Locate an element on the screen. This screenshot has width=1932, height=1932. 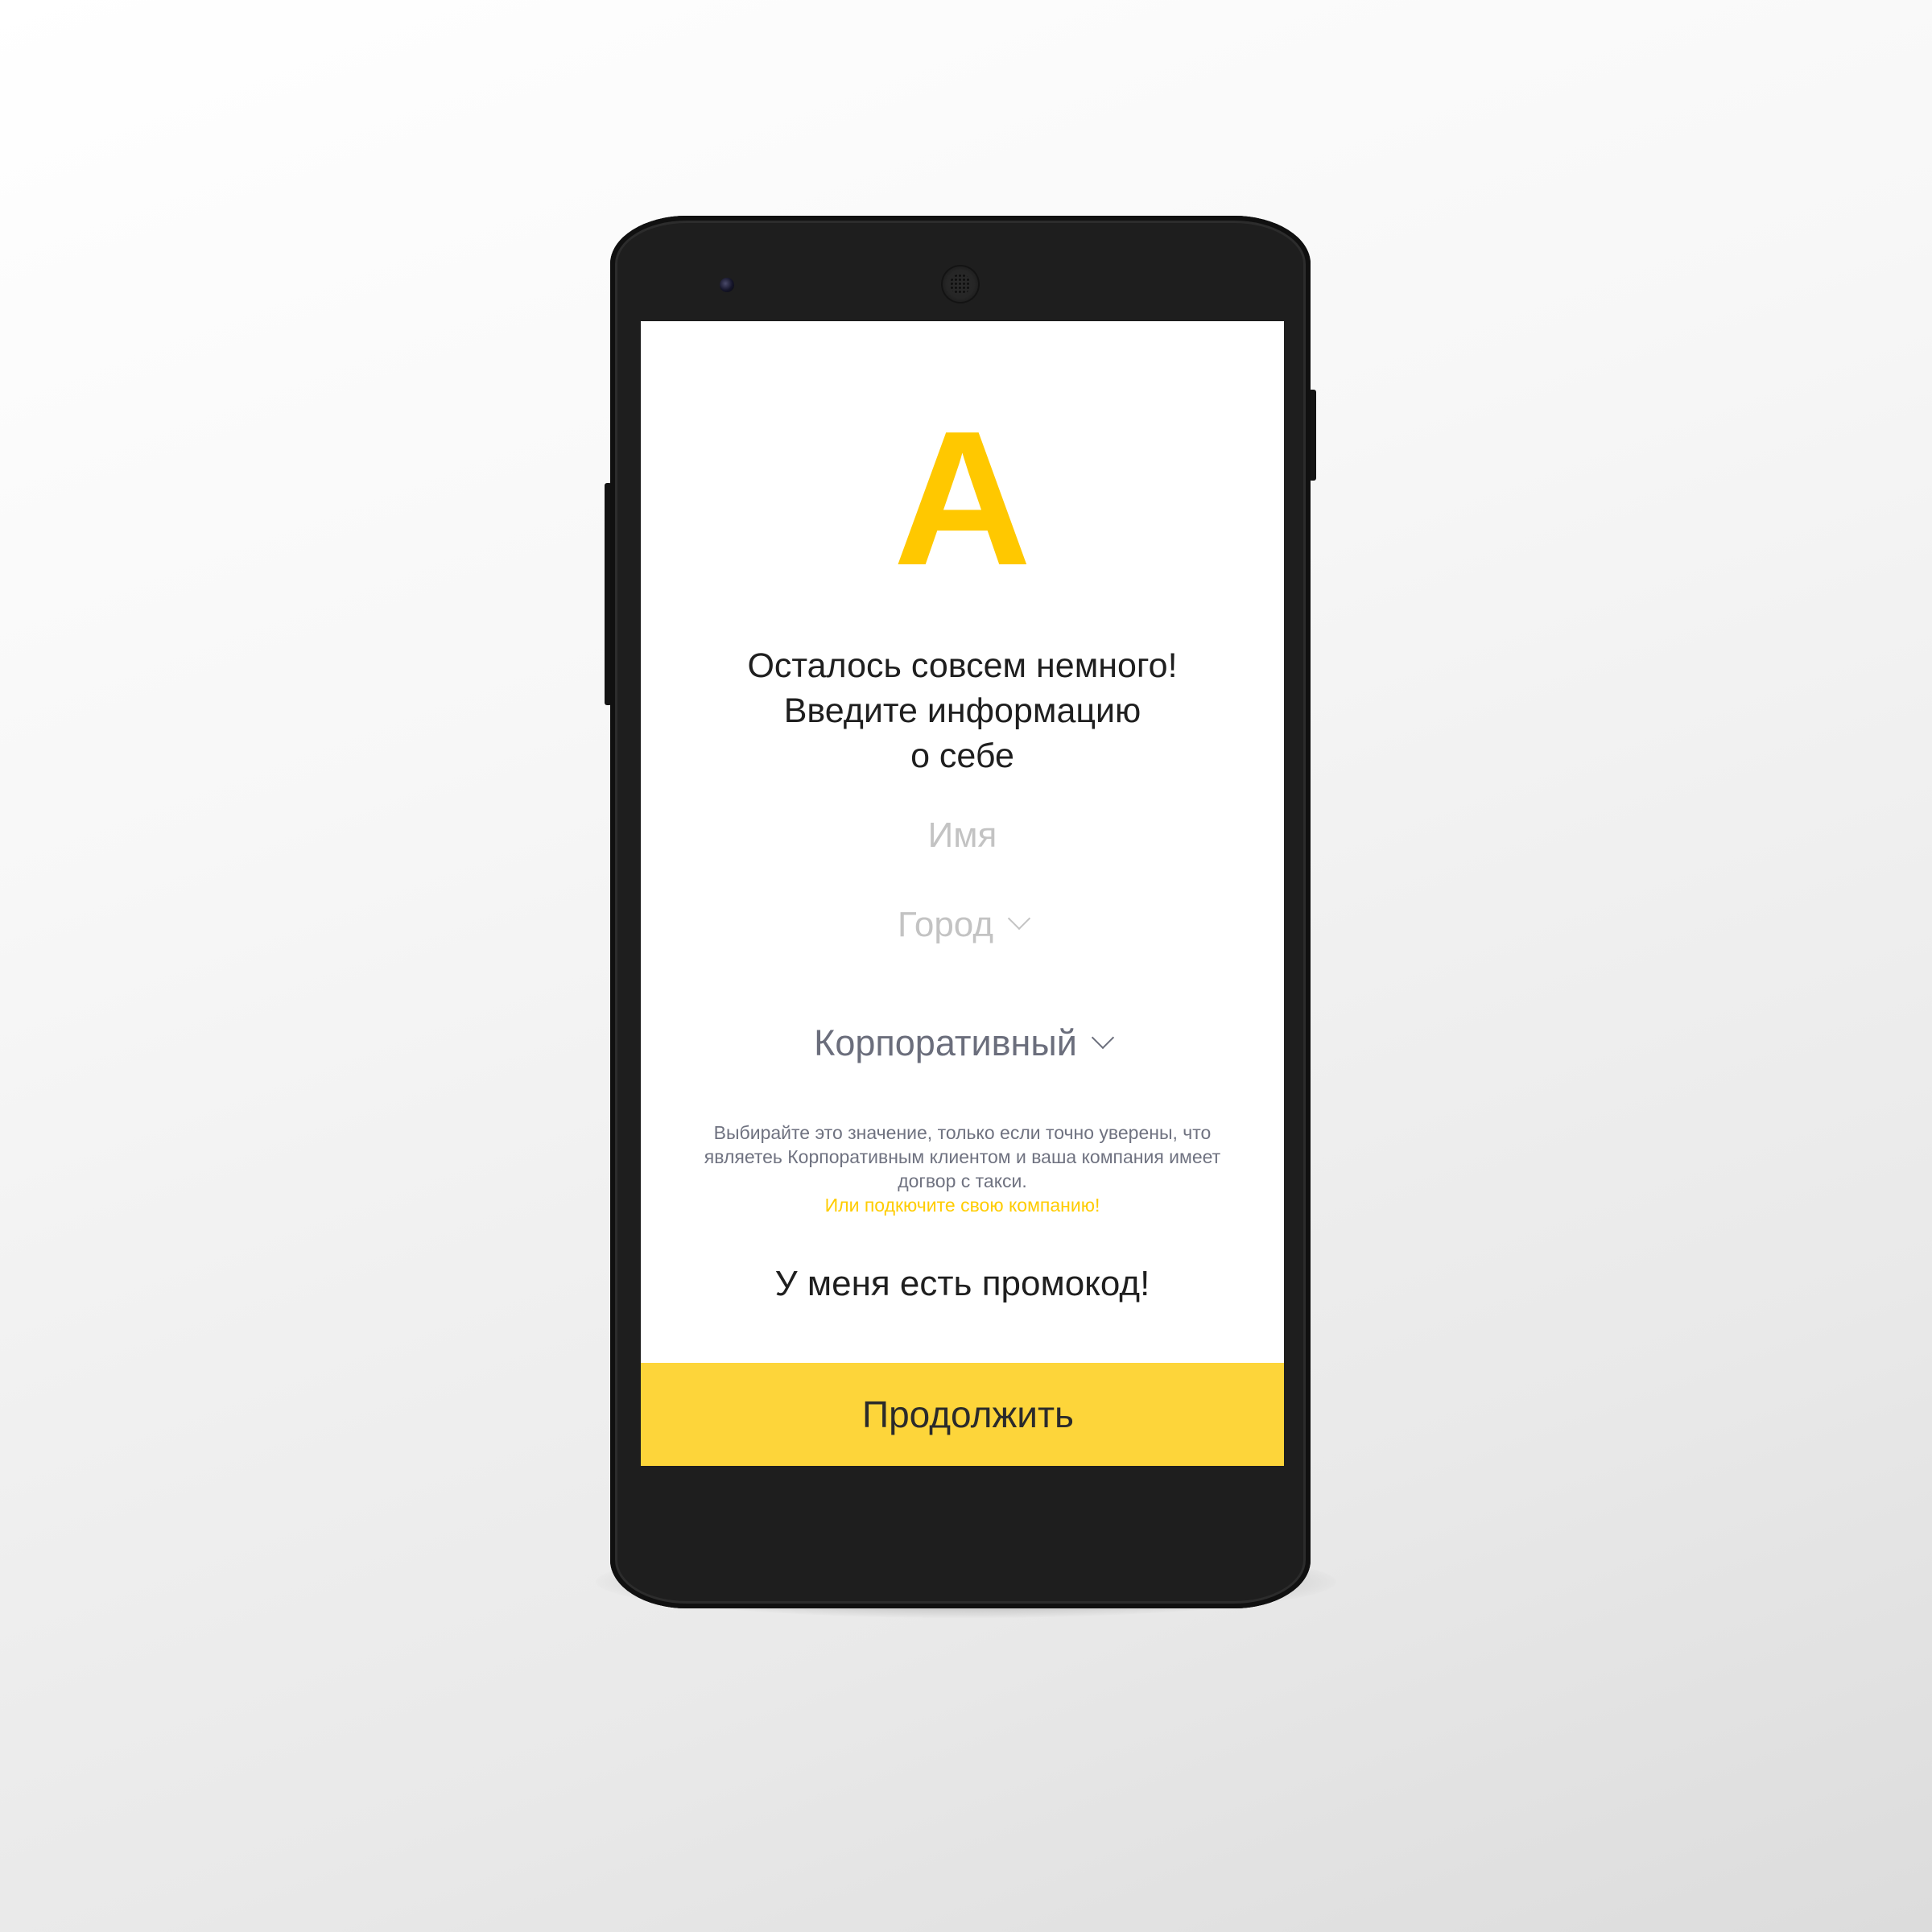
promo-code-link: У меня есть промокод! is located at coordinates (962, 1284).